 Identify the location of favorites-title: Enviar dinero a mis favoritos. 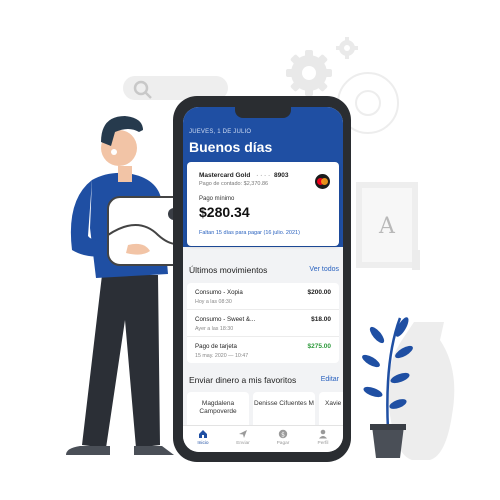
(243, 380).